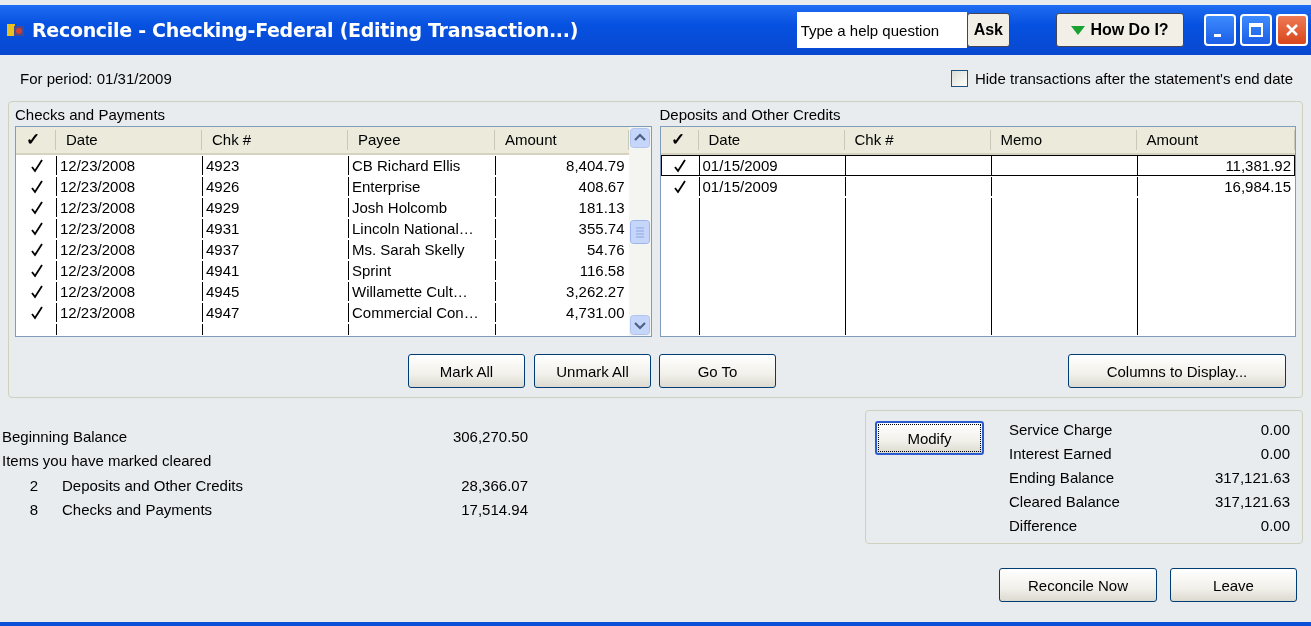  What do you see at coordinates (601, 228) in the screenshot?
I see `table-cell: 355.74` at bounding box center [601, 228].